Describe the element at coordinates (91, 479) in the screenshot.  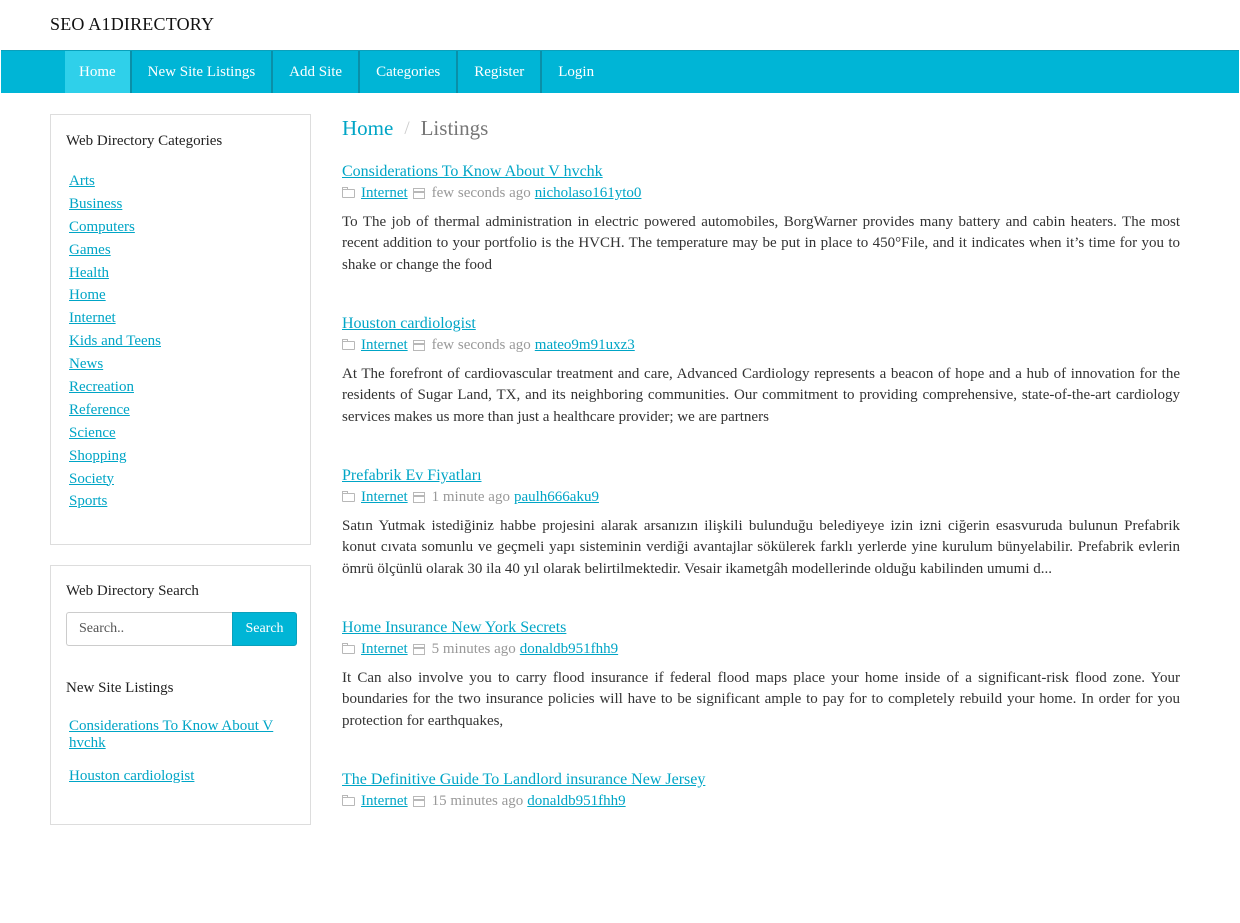
I see `category-link-society: Society` at that location.